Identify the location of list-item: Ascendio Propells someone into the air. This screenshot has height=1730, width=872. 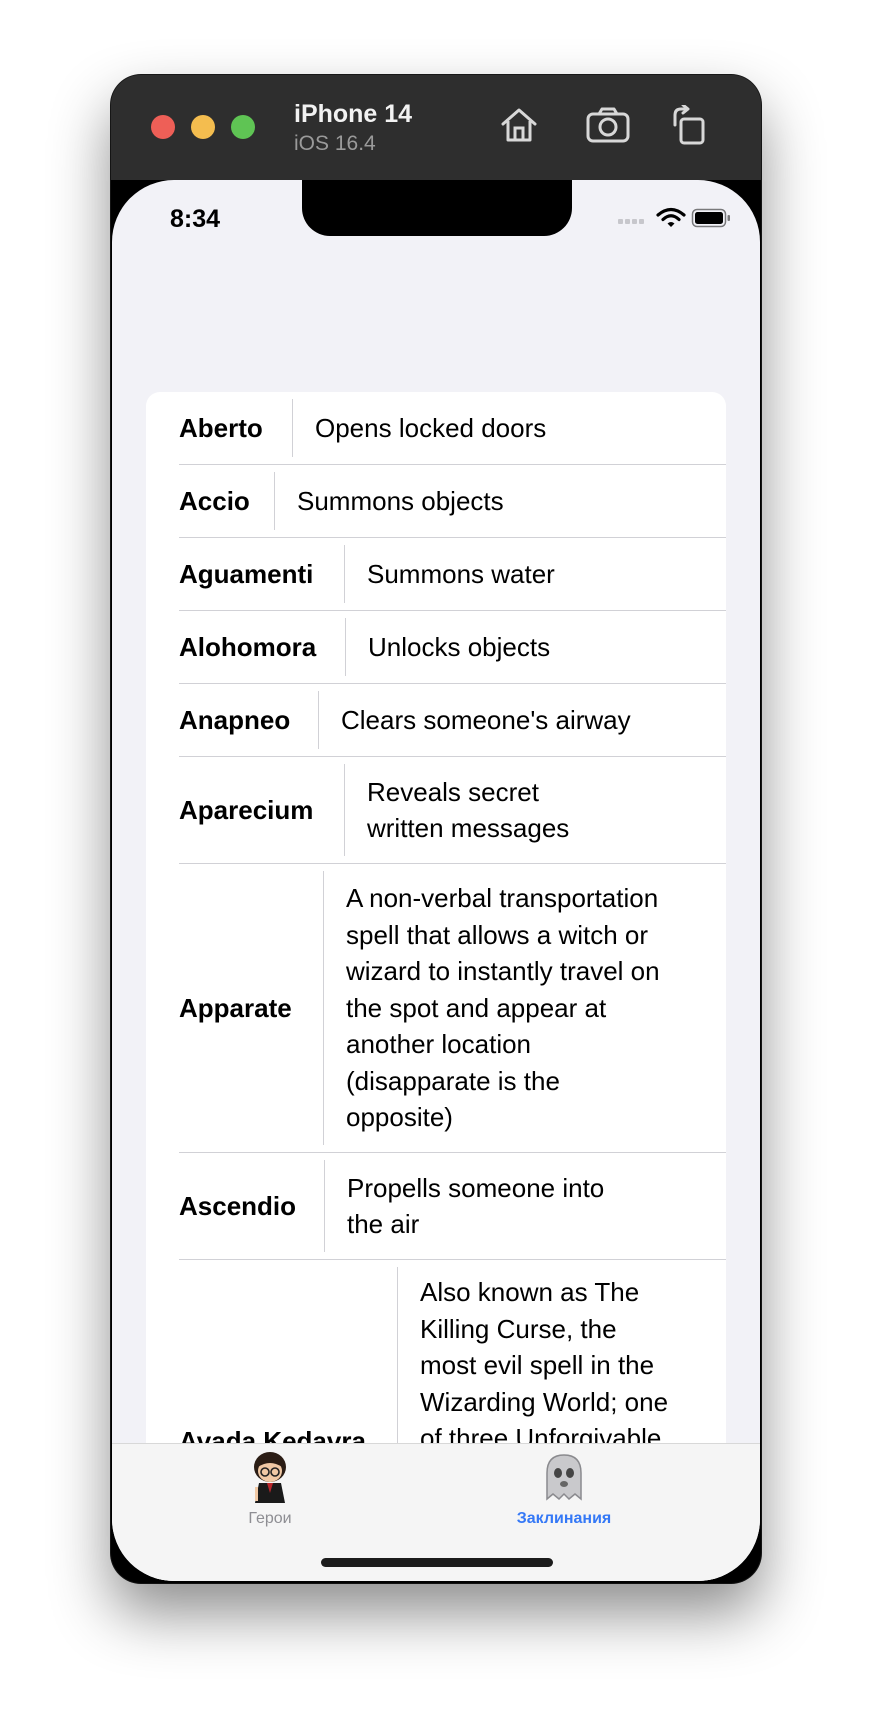
(452, 1206).